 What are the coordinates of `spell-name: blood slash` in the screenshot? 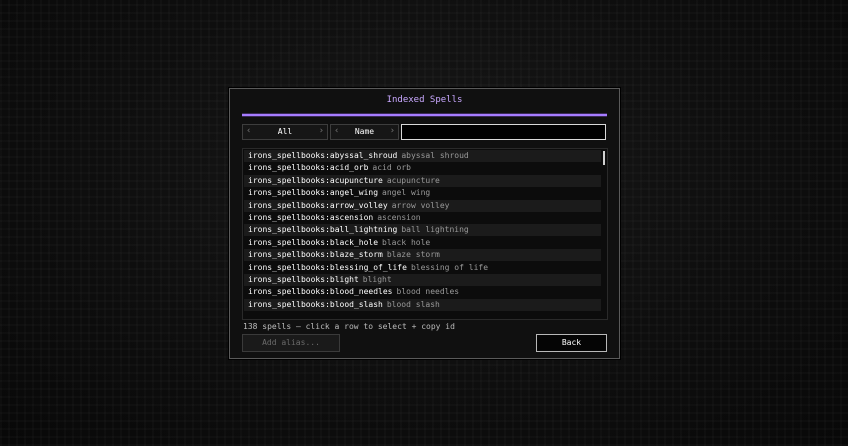 It's located at (413, 304).